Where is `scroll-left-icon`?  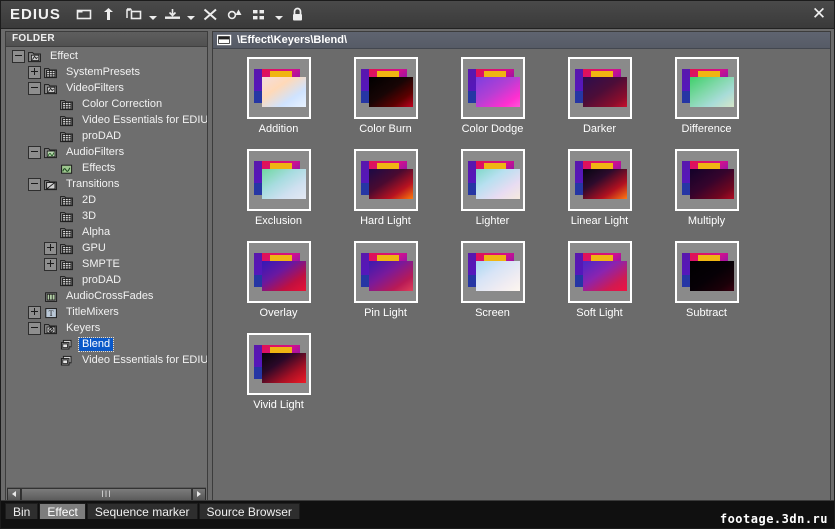 scroll-left-icon is located at coordinates (14, 494).